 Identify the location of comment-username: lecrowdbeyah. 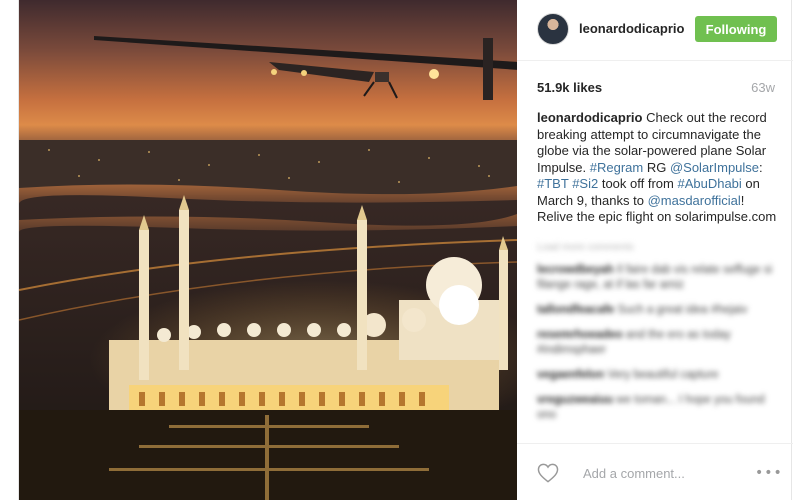
(575, 270).